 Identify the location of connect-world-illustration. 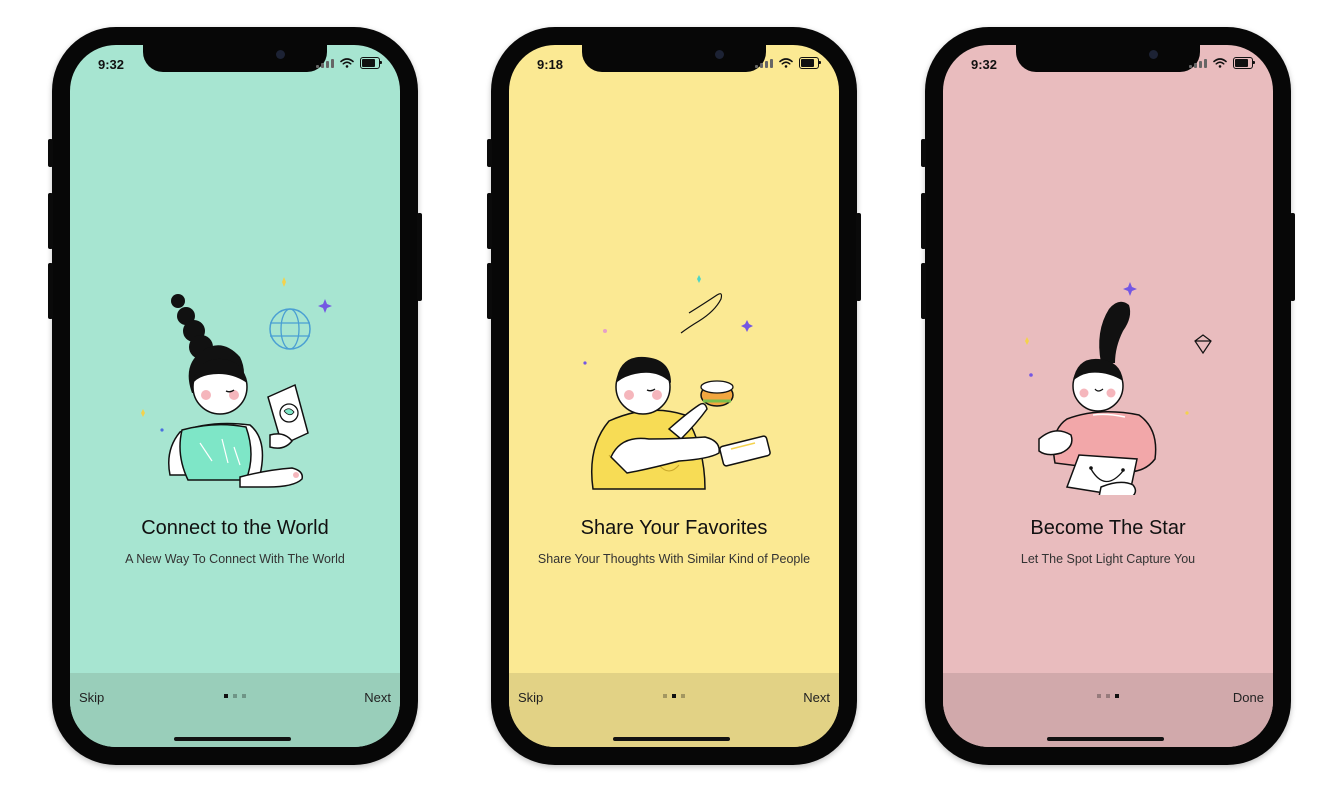
(236, 382).